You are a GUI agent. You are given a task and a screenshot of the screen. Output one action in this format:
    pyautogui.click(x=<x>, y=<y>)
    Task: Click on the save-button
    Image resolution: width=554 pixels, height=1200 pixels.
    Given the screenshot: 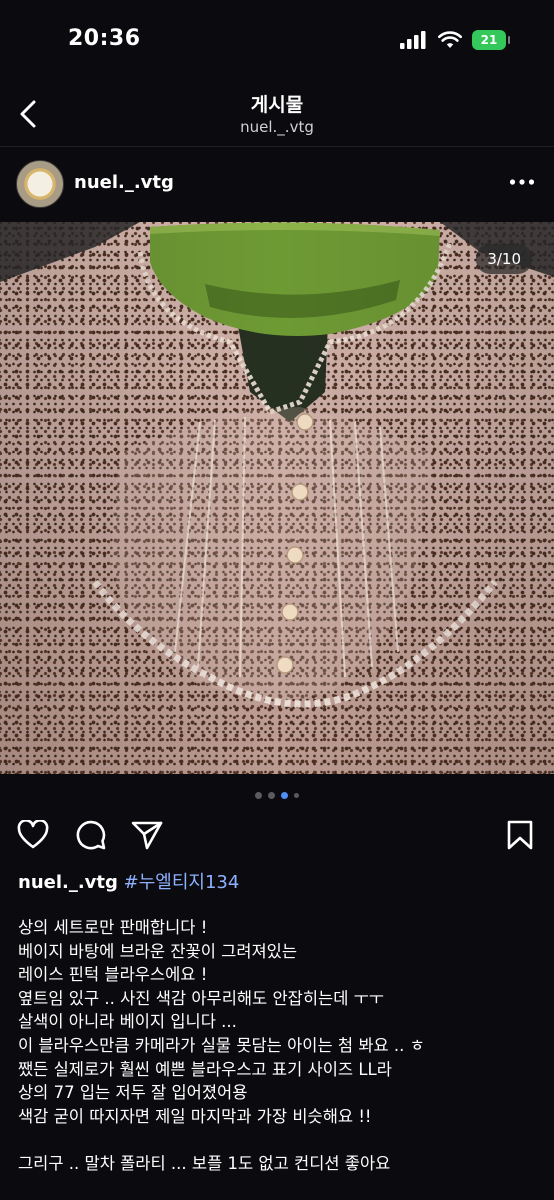 What is the action you would take?
    pyautogui.click(x=520, y=835)
    